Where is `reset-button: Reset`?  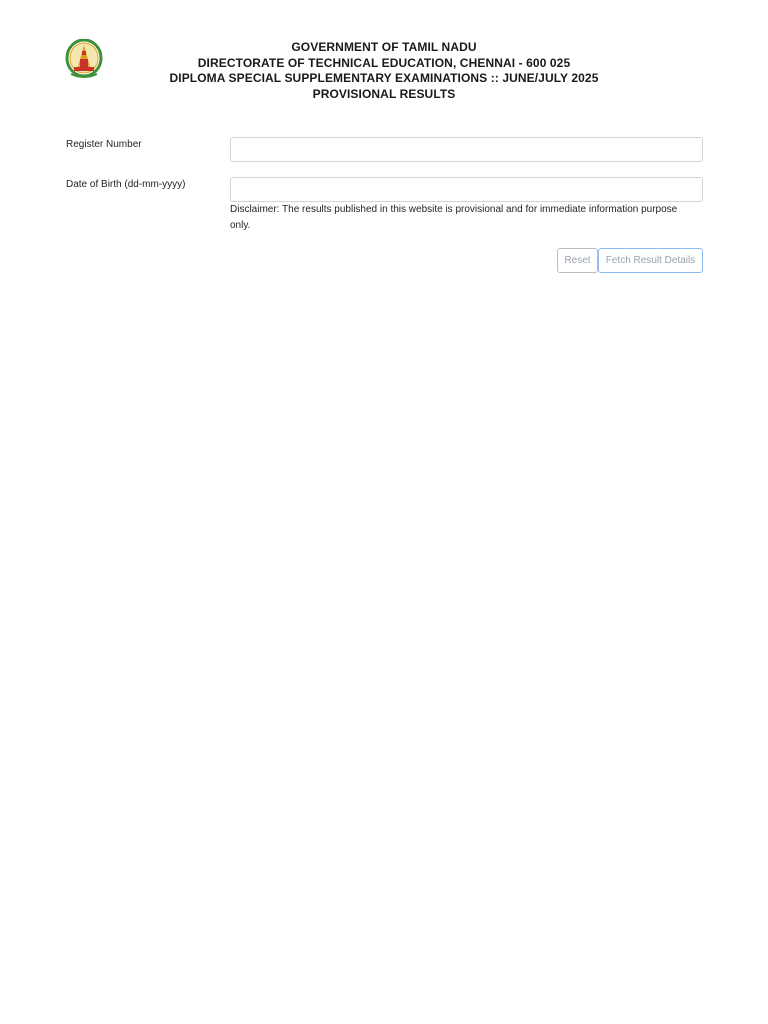
reset-button: Reset is located at coordinates (577, 260).